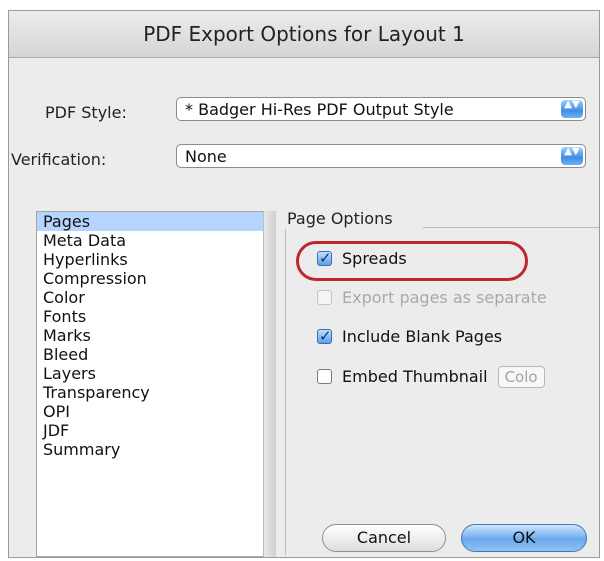  Describe the element at coordinates (324, 297) in the screenshot. I see `export-separate-checkbox` at that location.